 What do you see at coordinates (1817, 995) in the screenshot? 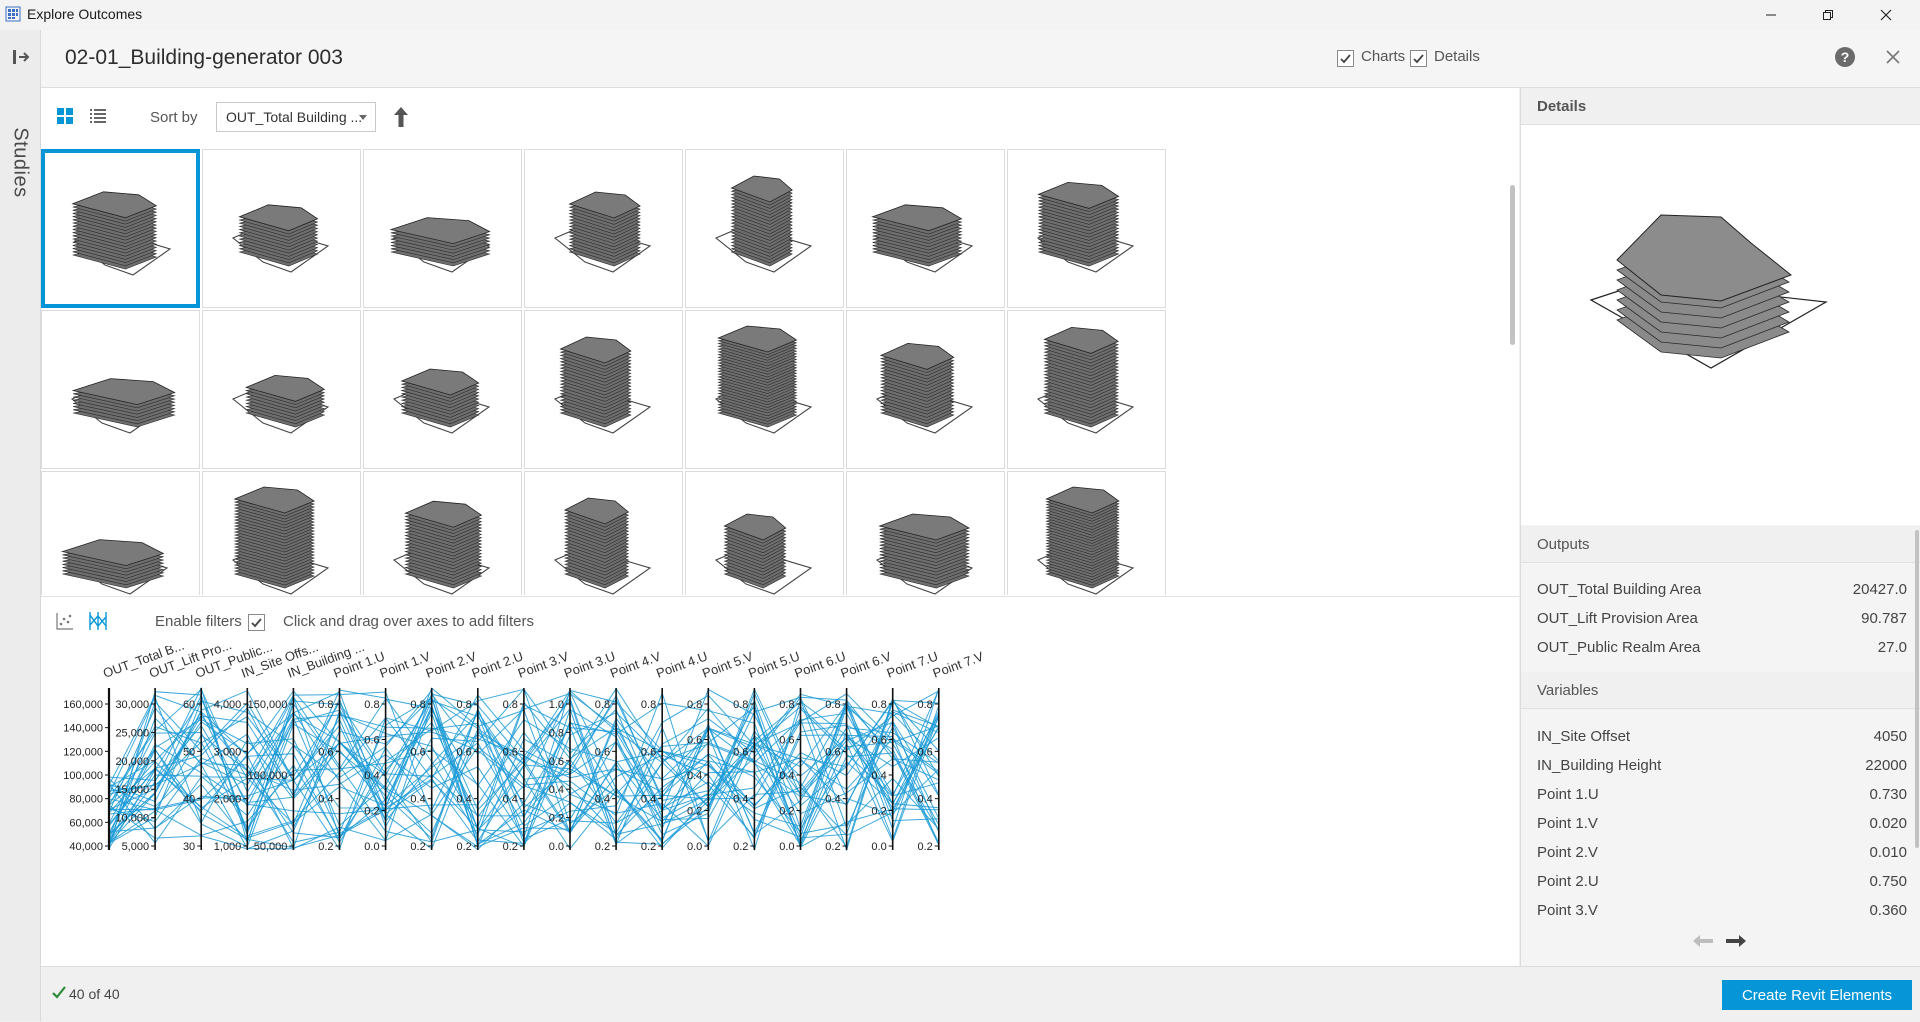
I see `create-revit-elements-button: Create Revit Elements` at bounding box center [1817, 995].